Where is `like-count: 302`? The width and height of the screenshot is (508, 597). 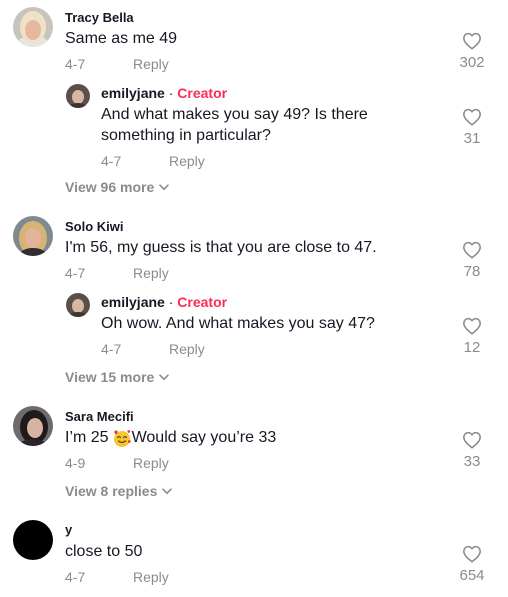
like-count: 302 is located at coordinates (472, 62).